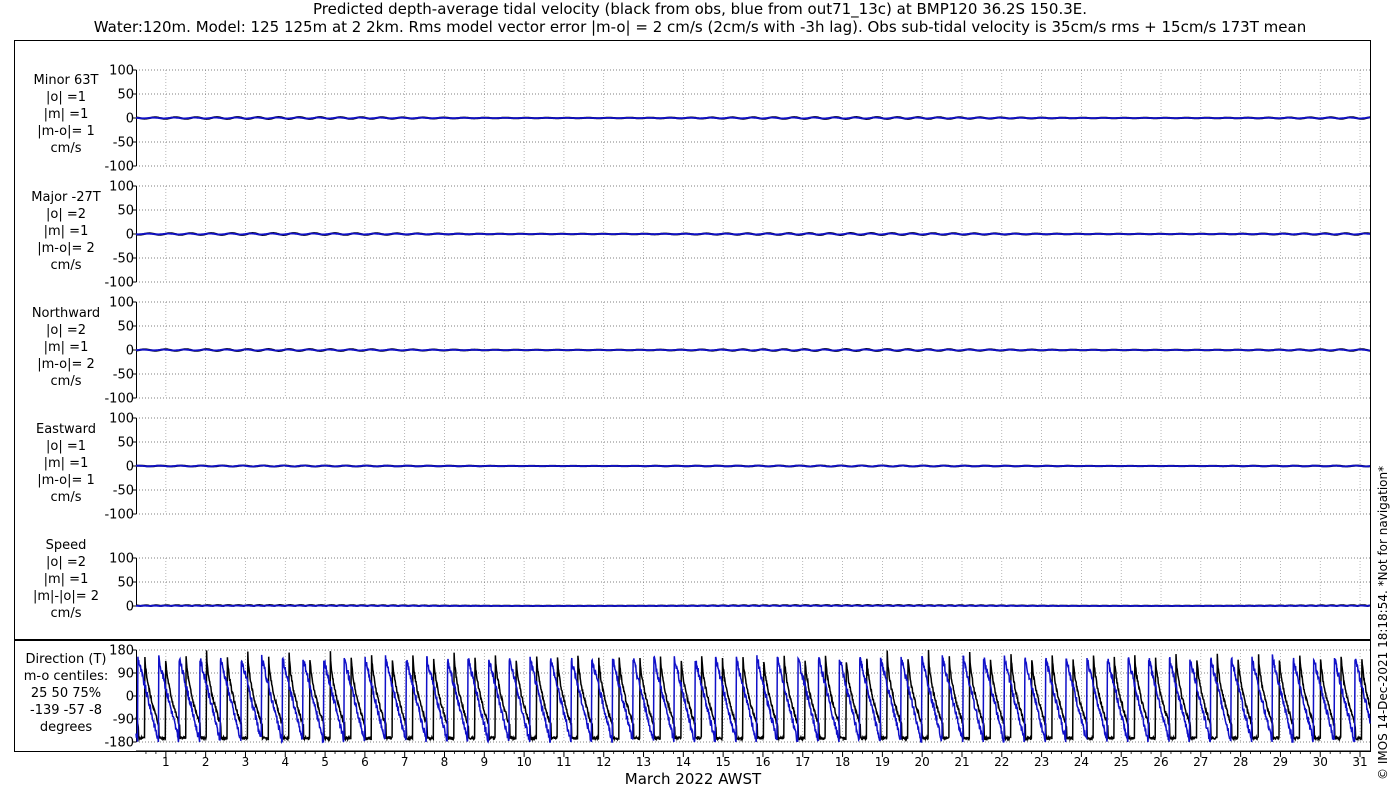 The width and height of the screenshot is (1400, 800). What do you see at coordinates (1359, 762) in the screenshot?
I see `x-tick-label: 31` at bounding box center [1359, 762].